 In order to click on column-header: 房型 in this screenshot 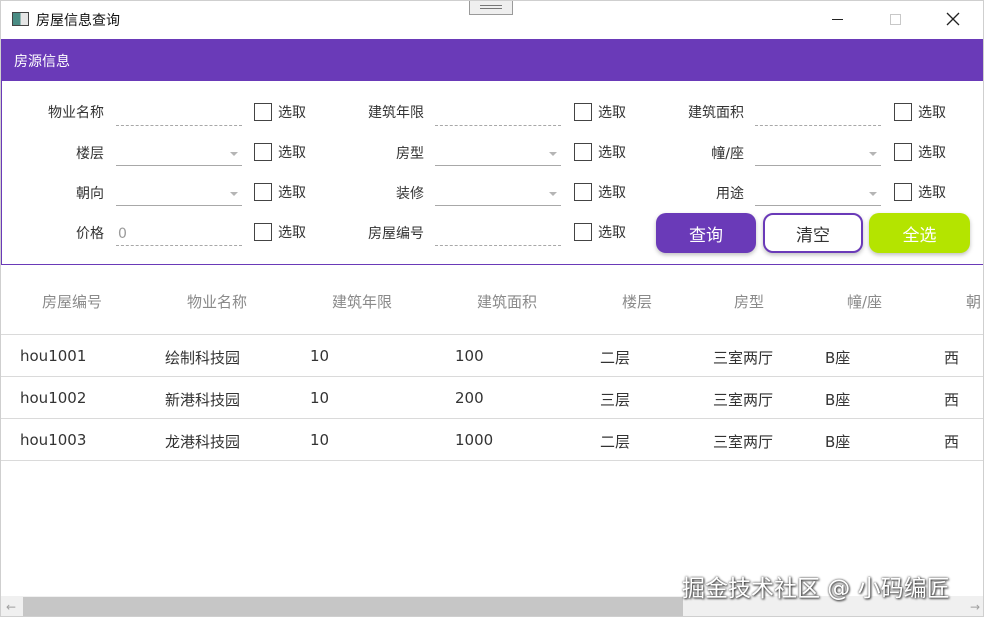, I will do `click(749, 301)`.